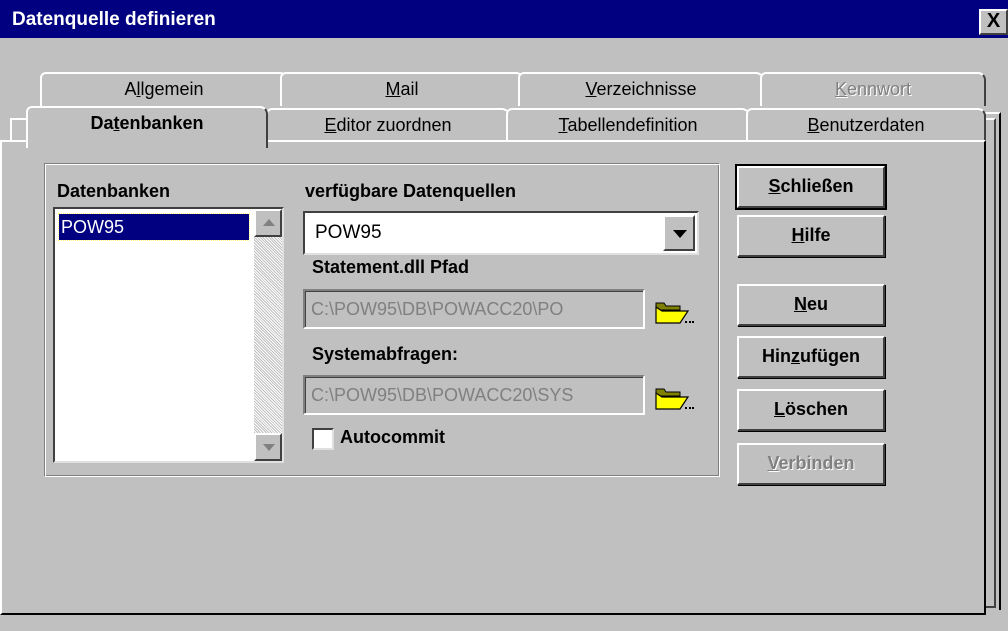 Image resolution: width=1008 pixels, height=631 pixels. I want to click on tab-label-part: ditor zuordnen, so click(394, 125).